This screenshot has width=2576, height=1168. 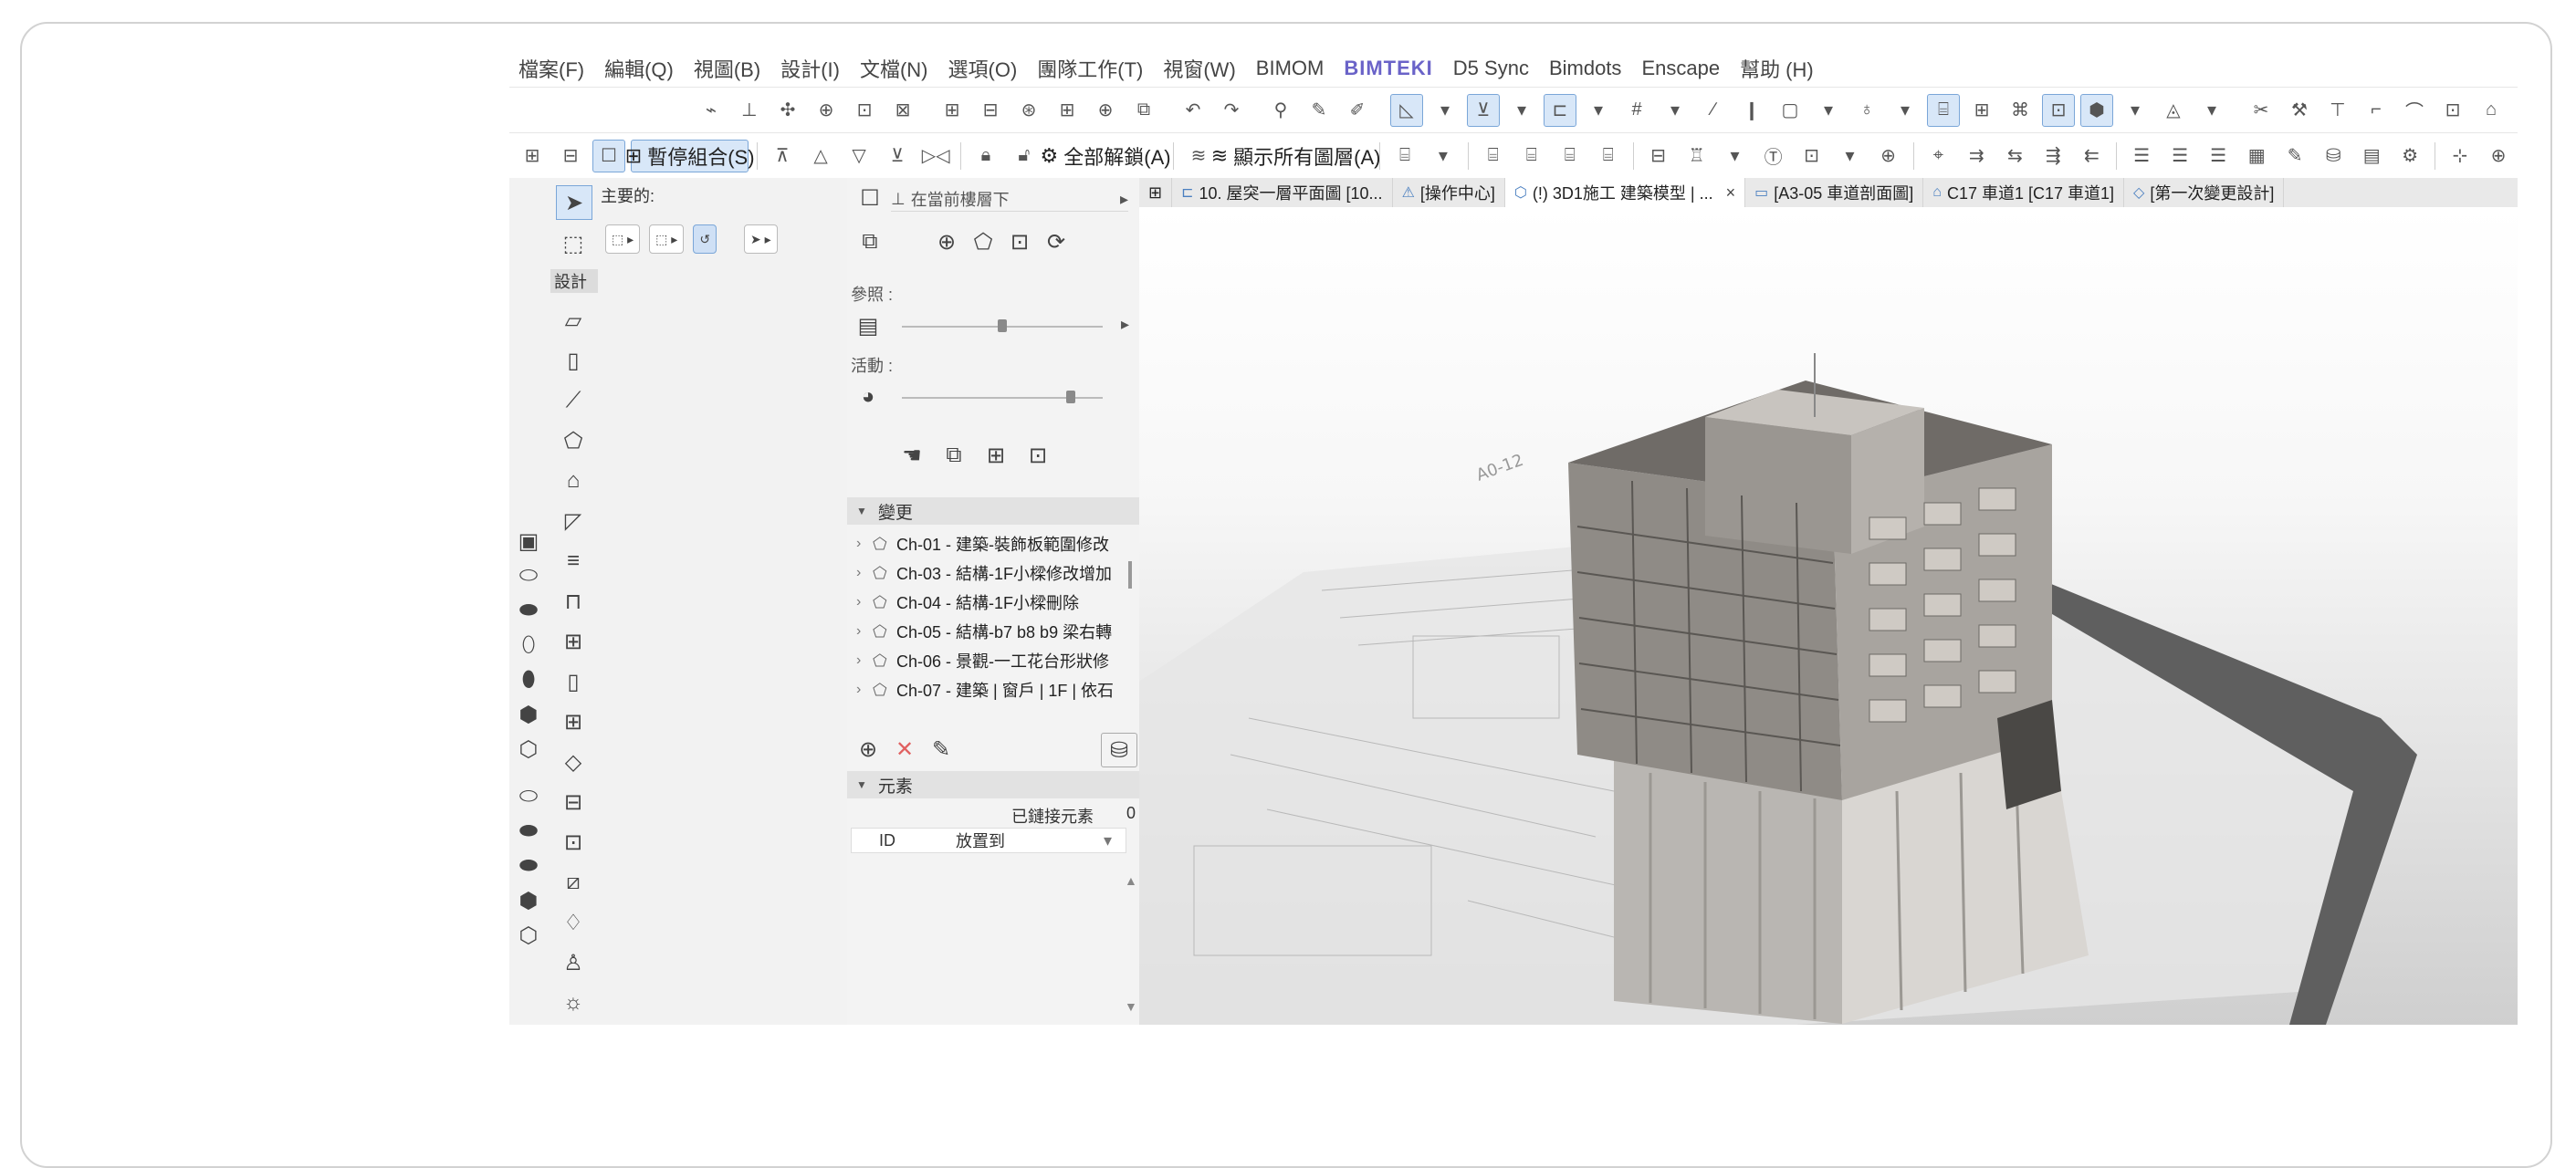 I want to click on pointer-select-icon: ➤ ▸, so click(x=761, y=239).